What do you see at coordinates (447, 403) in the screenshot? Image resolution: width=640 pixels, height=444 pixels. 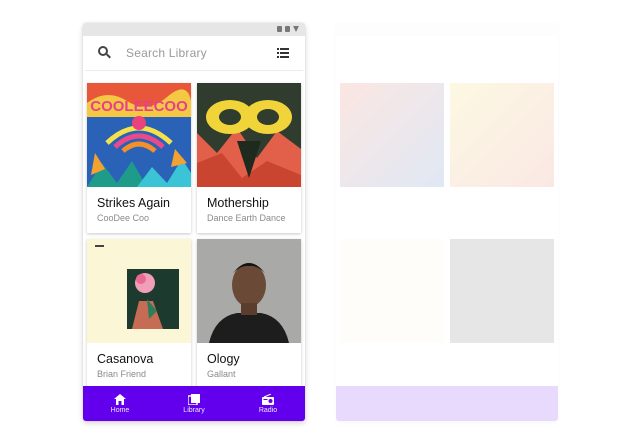 I see `bottom-navigation` at bounding box center [447, 403].